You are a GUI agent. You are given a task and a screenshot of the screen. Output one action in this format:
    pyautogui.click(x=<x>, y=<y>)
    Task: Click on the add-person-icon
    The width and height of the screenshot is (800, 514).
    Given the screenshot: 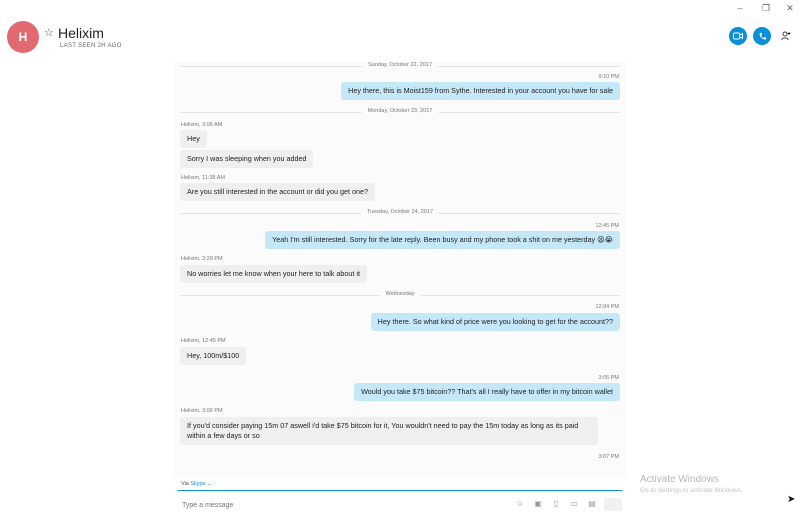 What is the action you would take?
    pyautogui.click(x=786, y=36)
    